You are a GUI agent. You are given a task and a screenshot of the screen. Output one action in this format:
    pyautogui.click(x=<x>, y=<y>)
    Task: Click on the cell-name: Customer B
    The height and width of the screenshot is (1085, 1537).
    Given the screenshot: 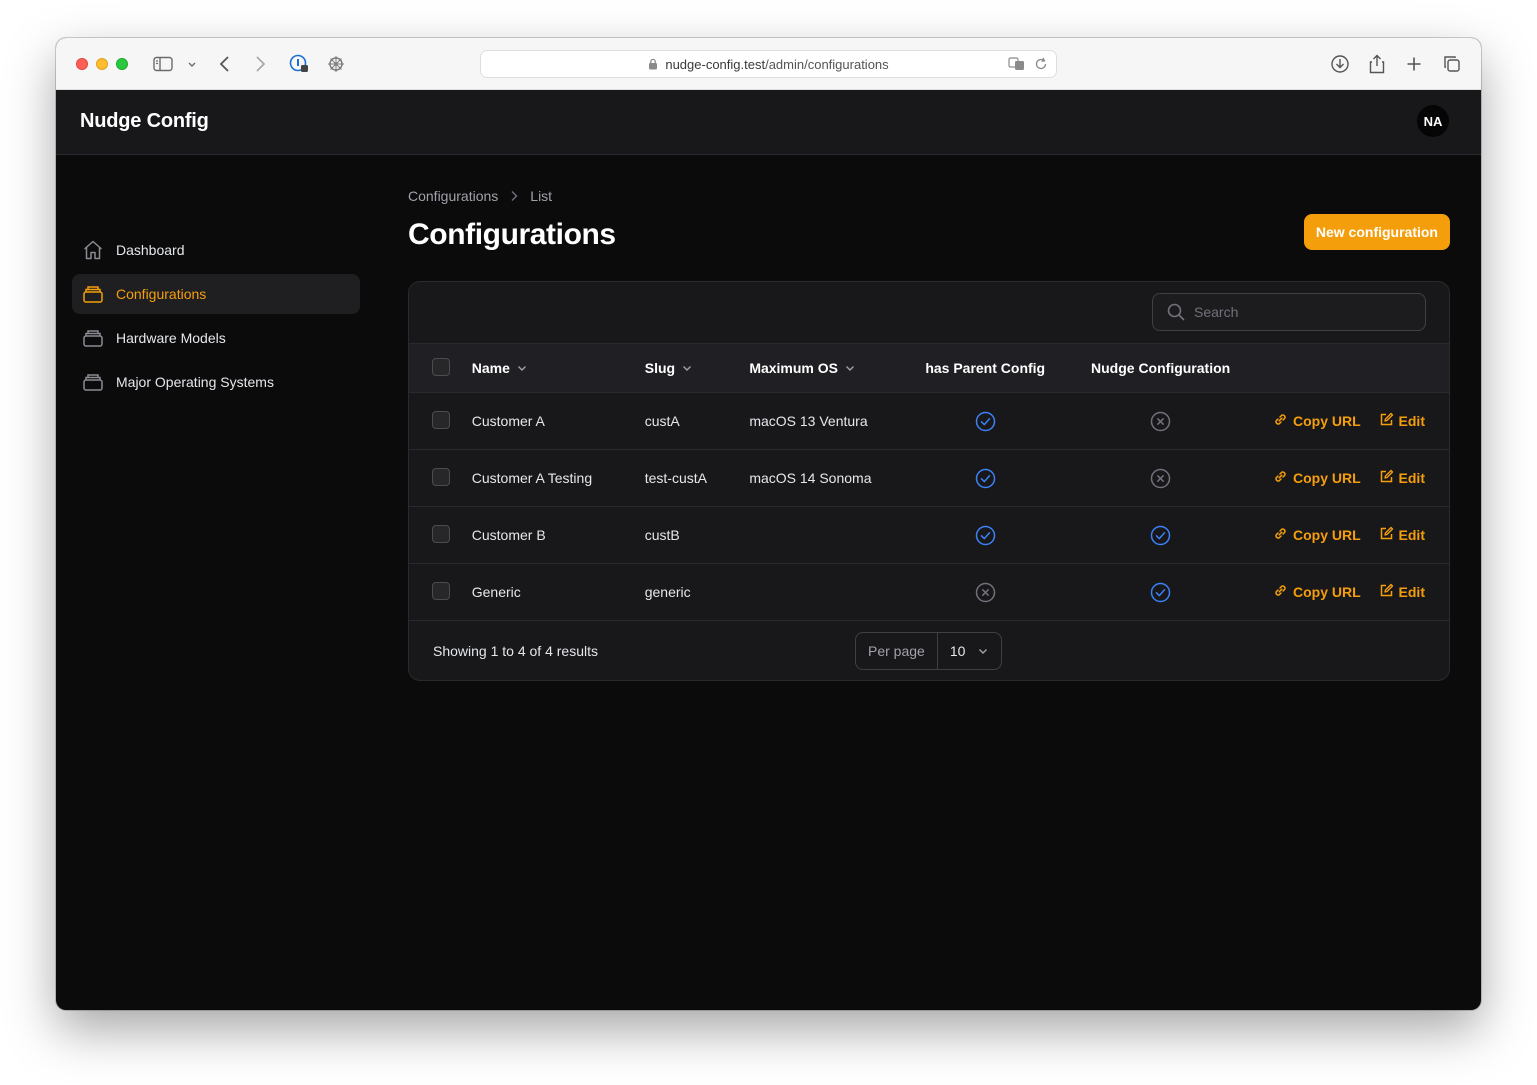 What is the action you would take?
    pyautogui.click(x=558, y=535)
    